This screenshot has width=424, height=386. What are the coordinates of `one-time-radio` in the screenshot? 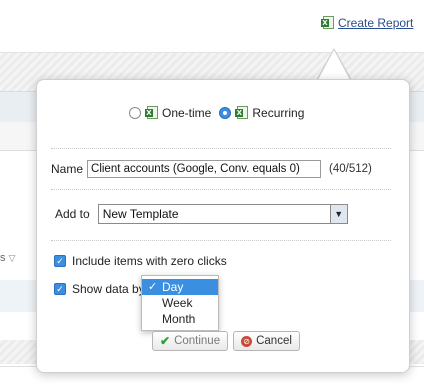 It's located at (135, 113).